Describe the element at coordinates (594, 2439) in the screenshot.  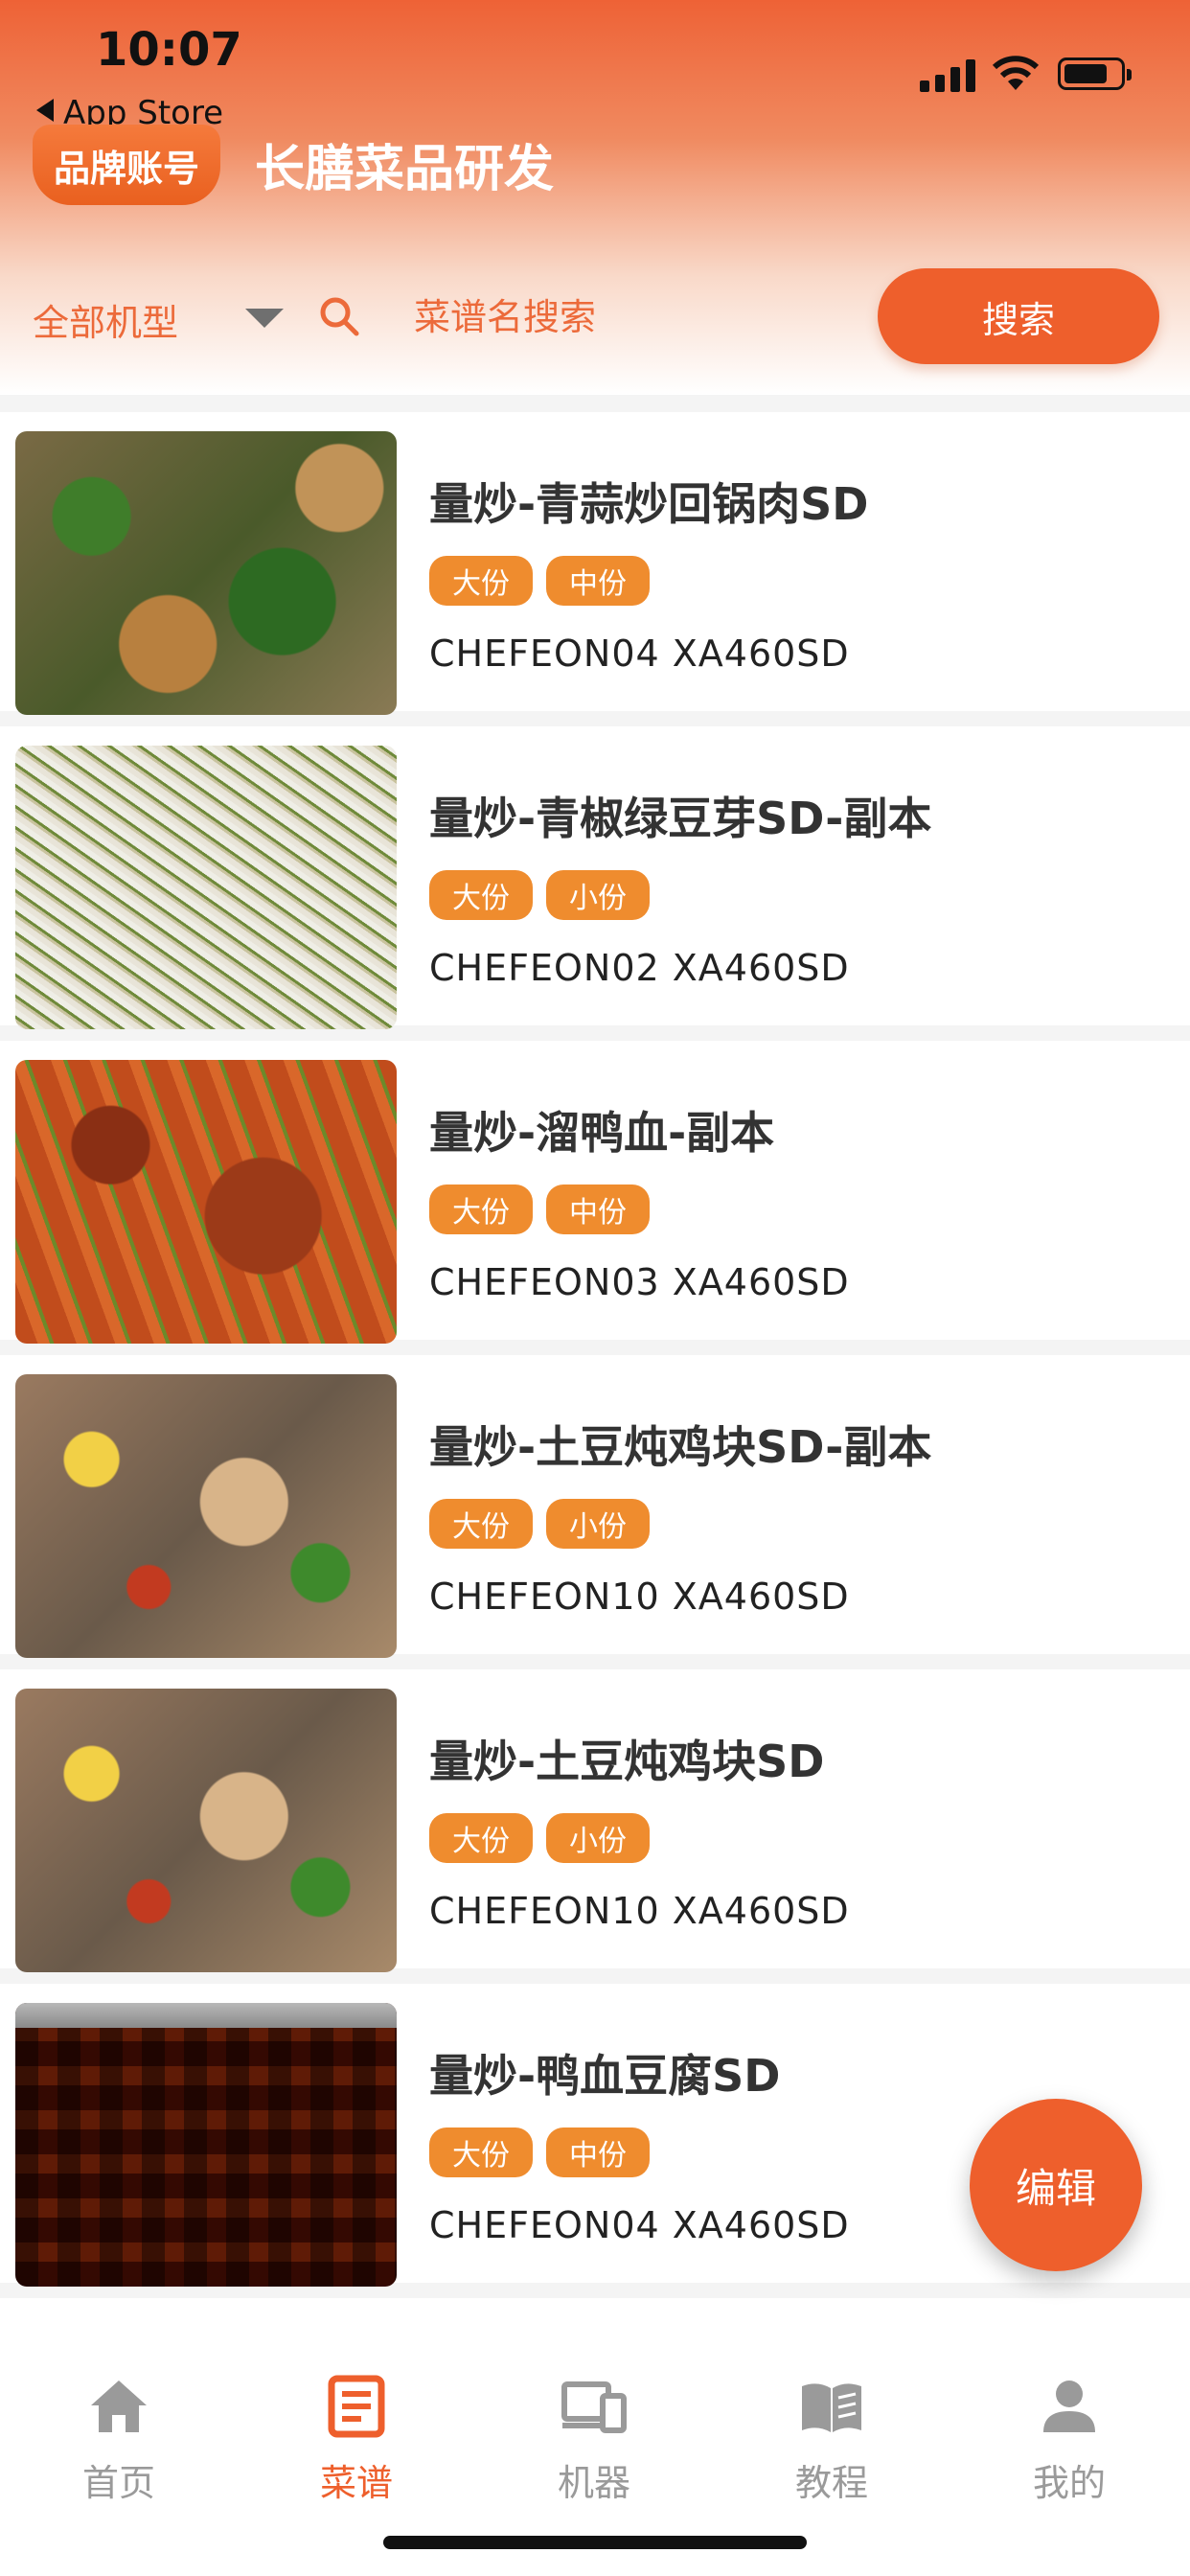
I see `tab-machines: 机器` at that location.